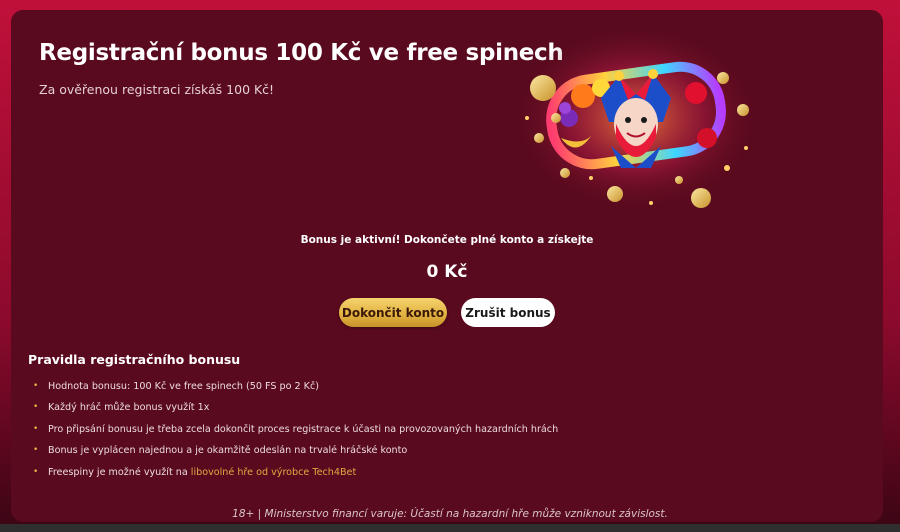 The height and width of the screenshot is (532, 900). What do you see at coordinates (134, 359) in the screenshot?
I see `rules-heading: Pravidla registračního bonusu` at bounding box center [134, 359].